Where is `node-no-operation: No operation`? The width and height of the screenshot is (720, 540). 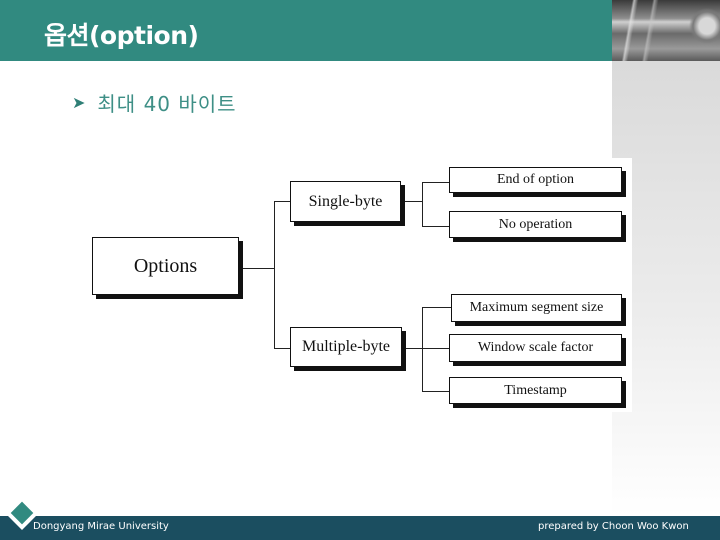 node-no-operation: No operation is located at coordinates (535, 224).